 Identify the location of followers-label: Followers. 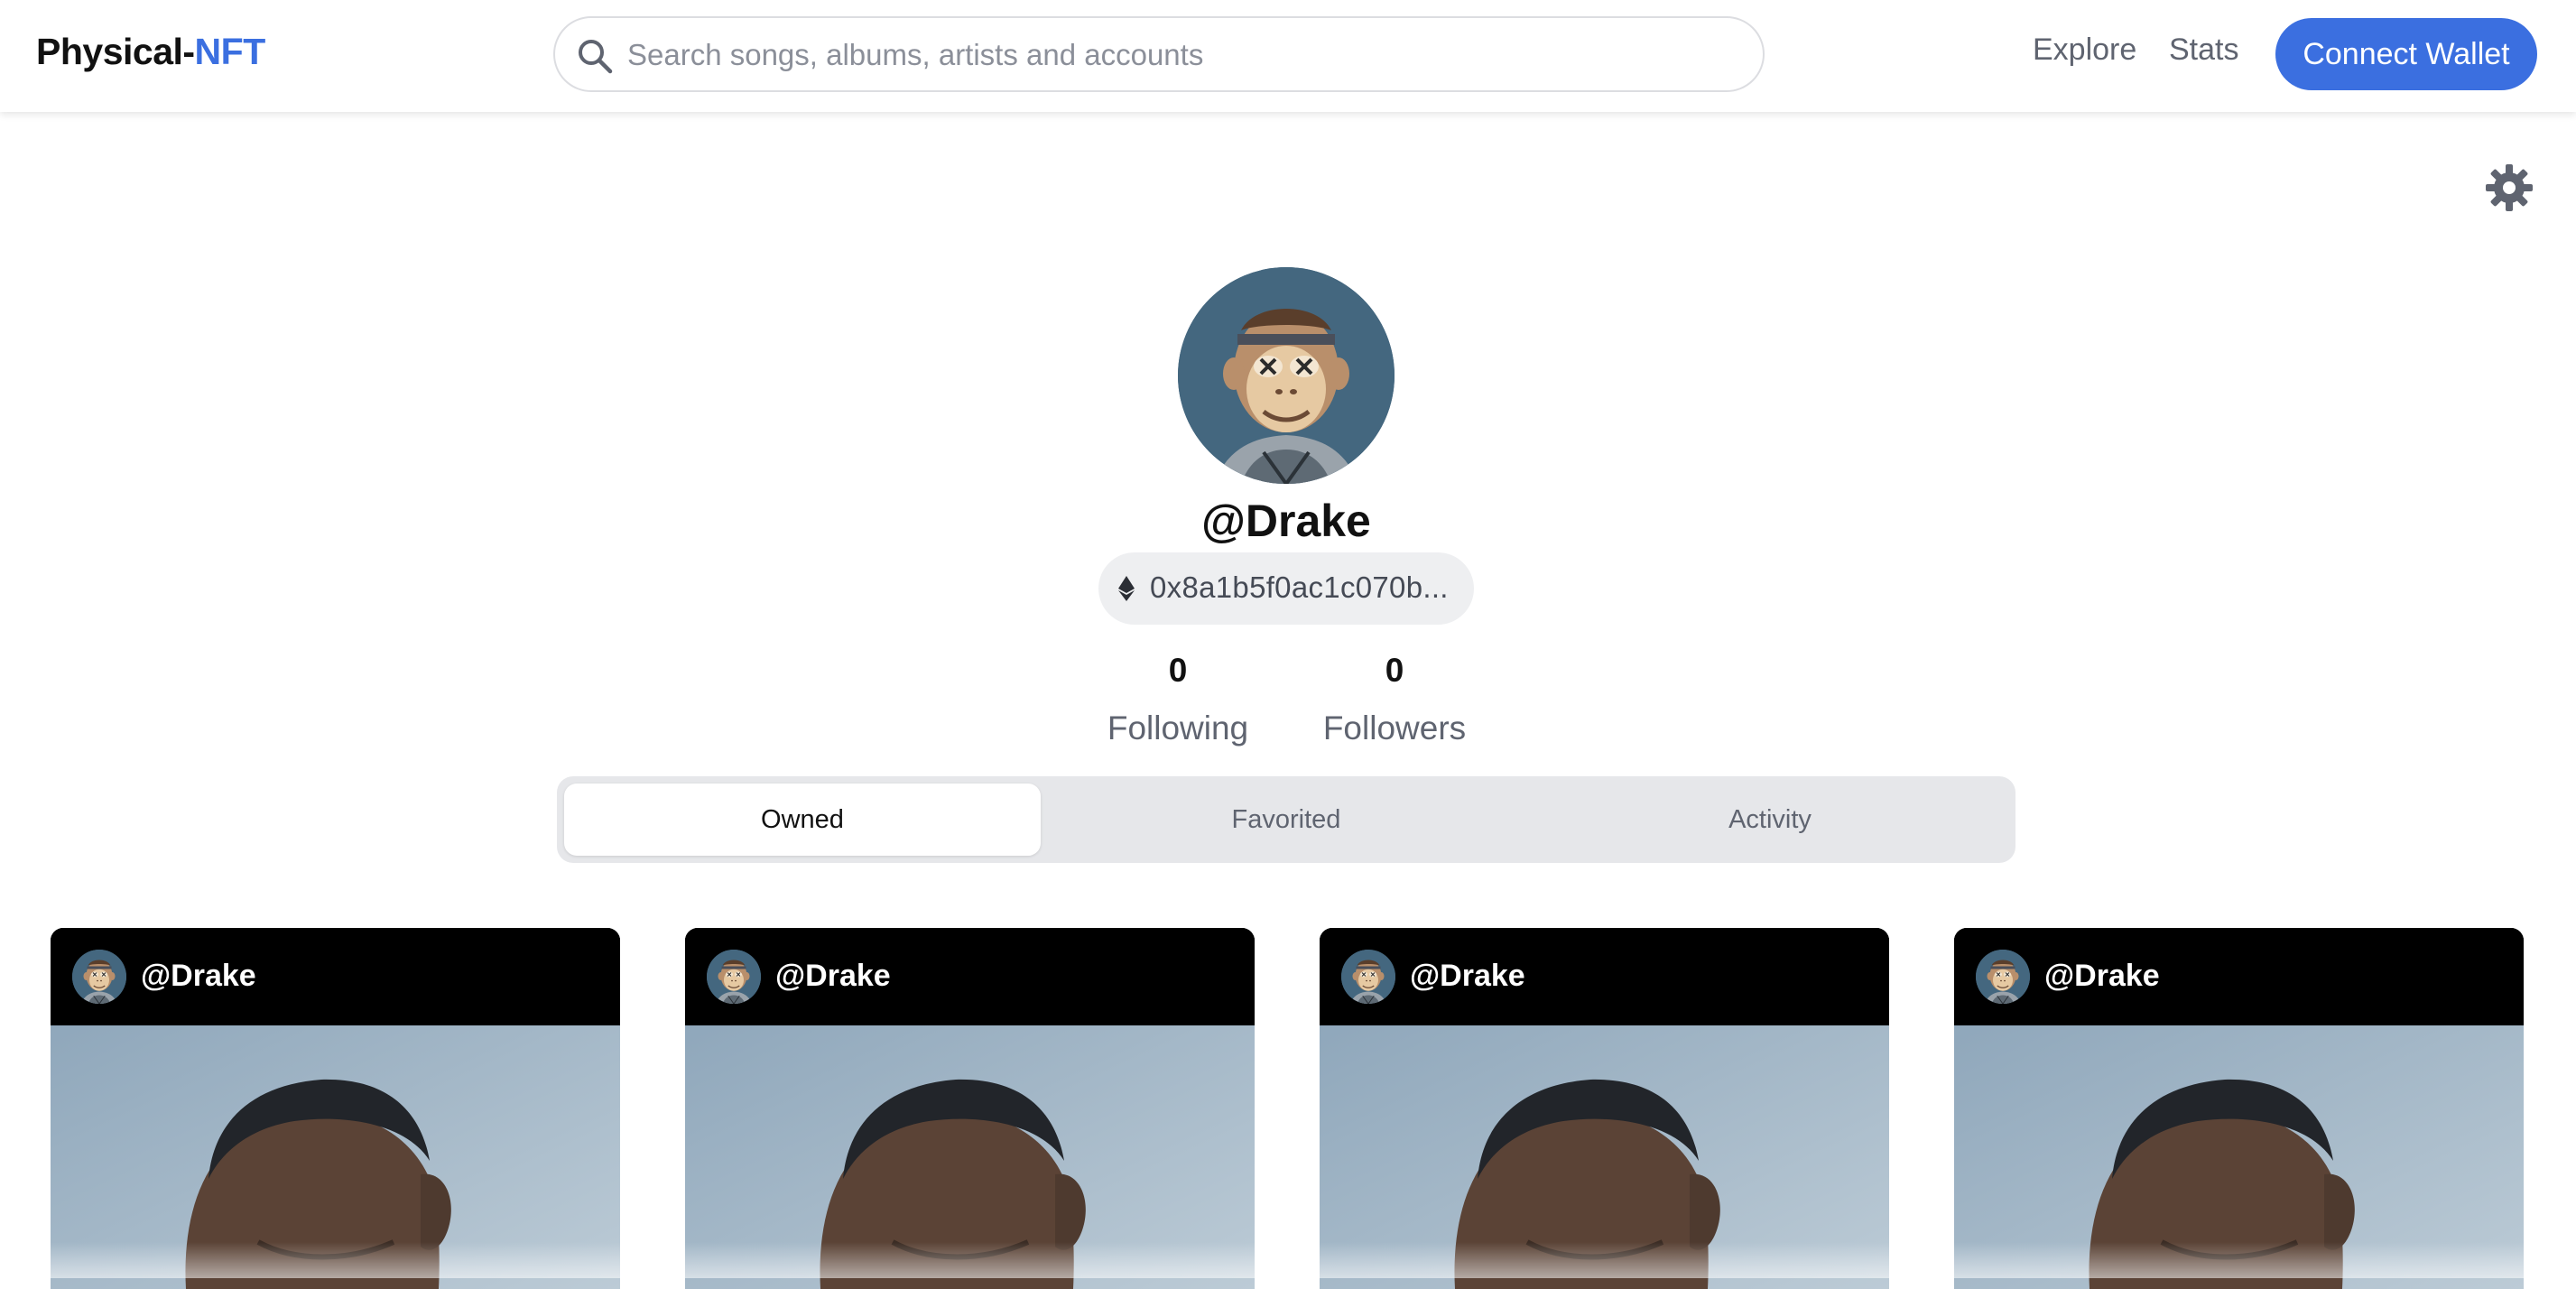
(1394, 728).